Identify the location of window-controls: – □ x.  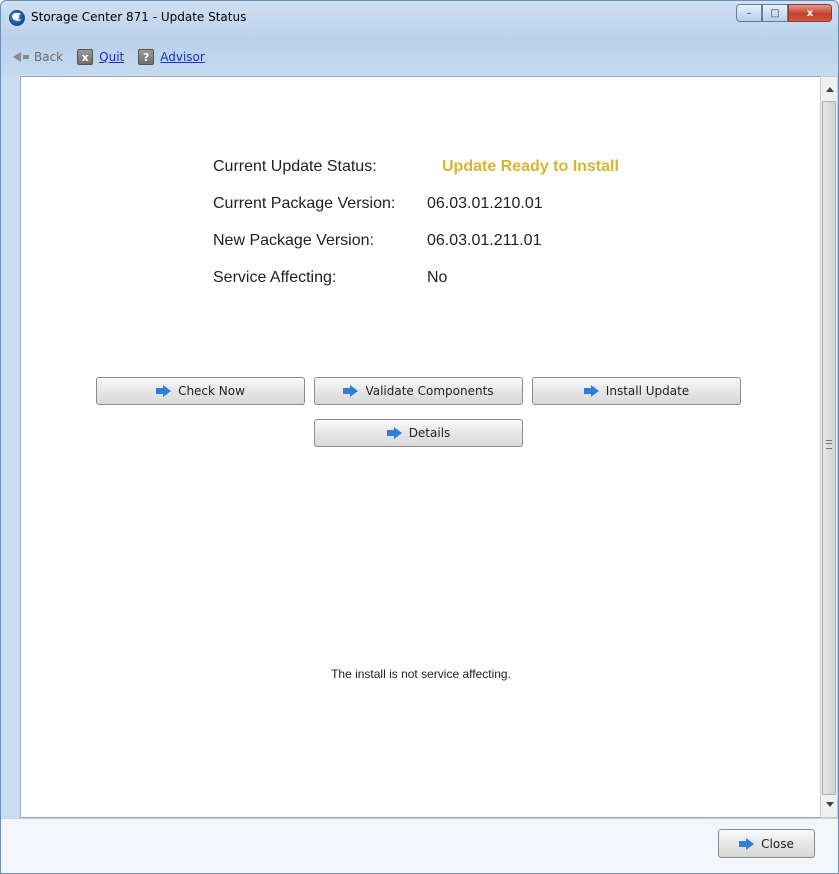
(784, 14).